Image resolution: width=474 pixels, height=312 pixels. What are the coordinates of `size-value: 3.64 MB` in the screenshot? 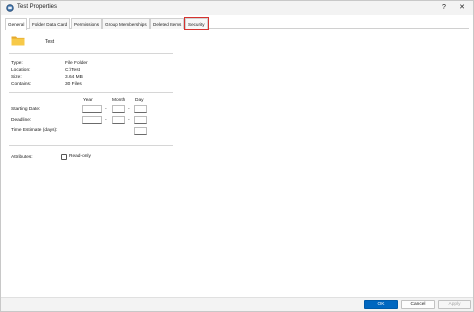 It's located at (74, 77).